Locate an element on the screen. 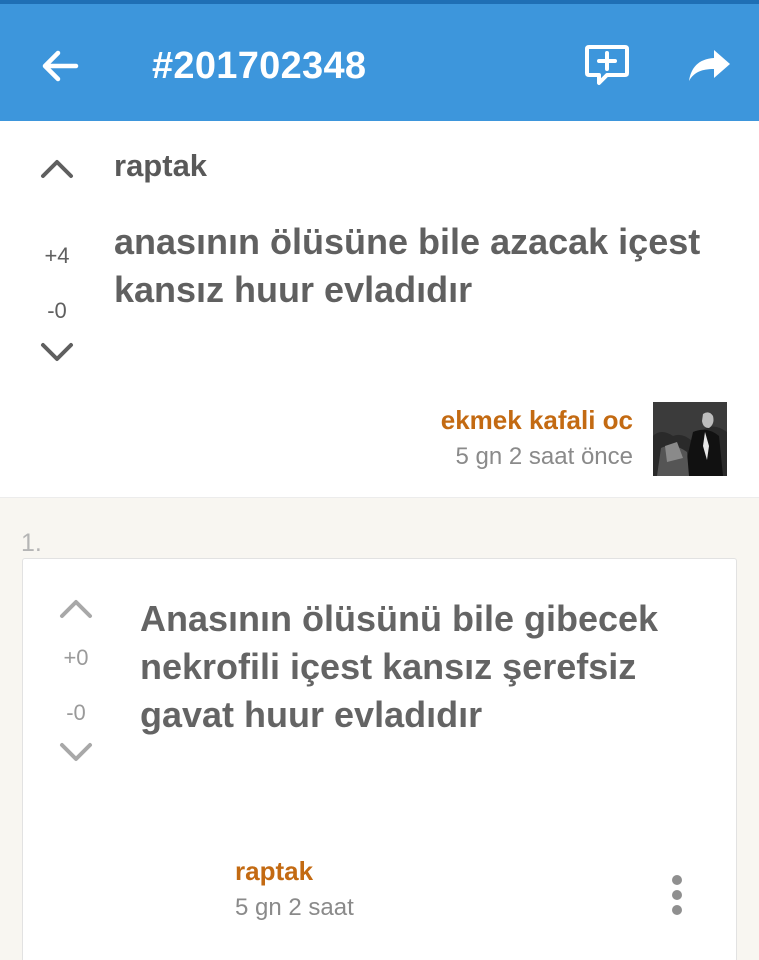 The image size is (759, 960). avatar is located at coordinates (690, 439).